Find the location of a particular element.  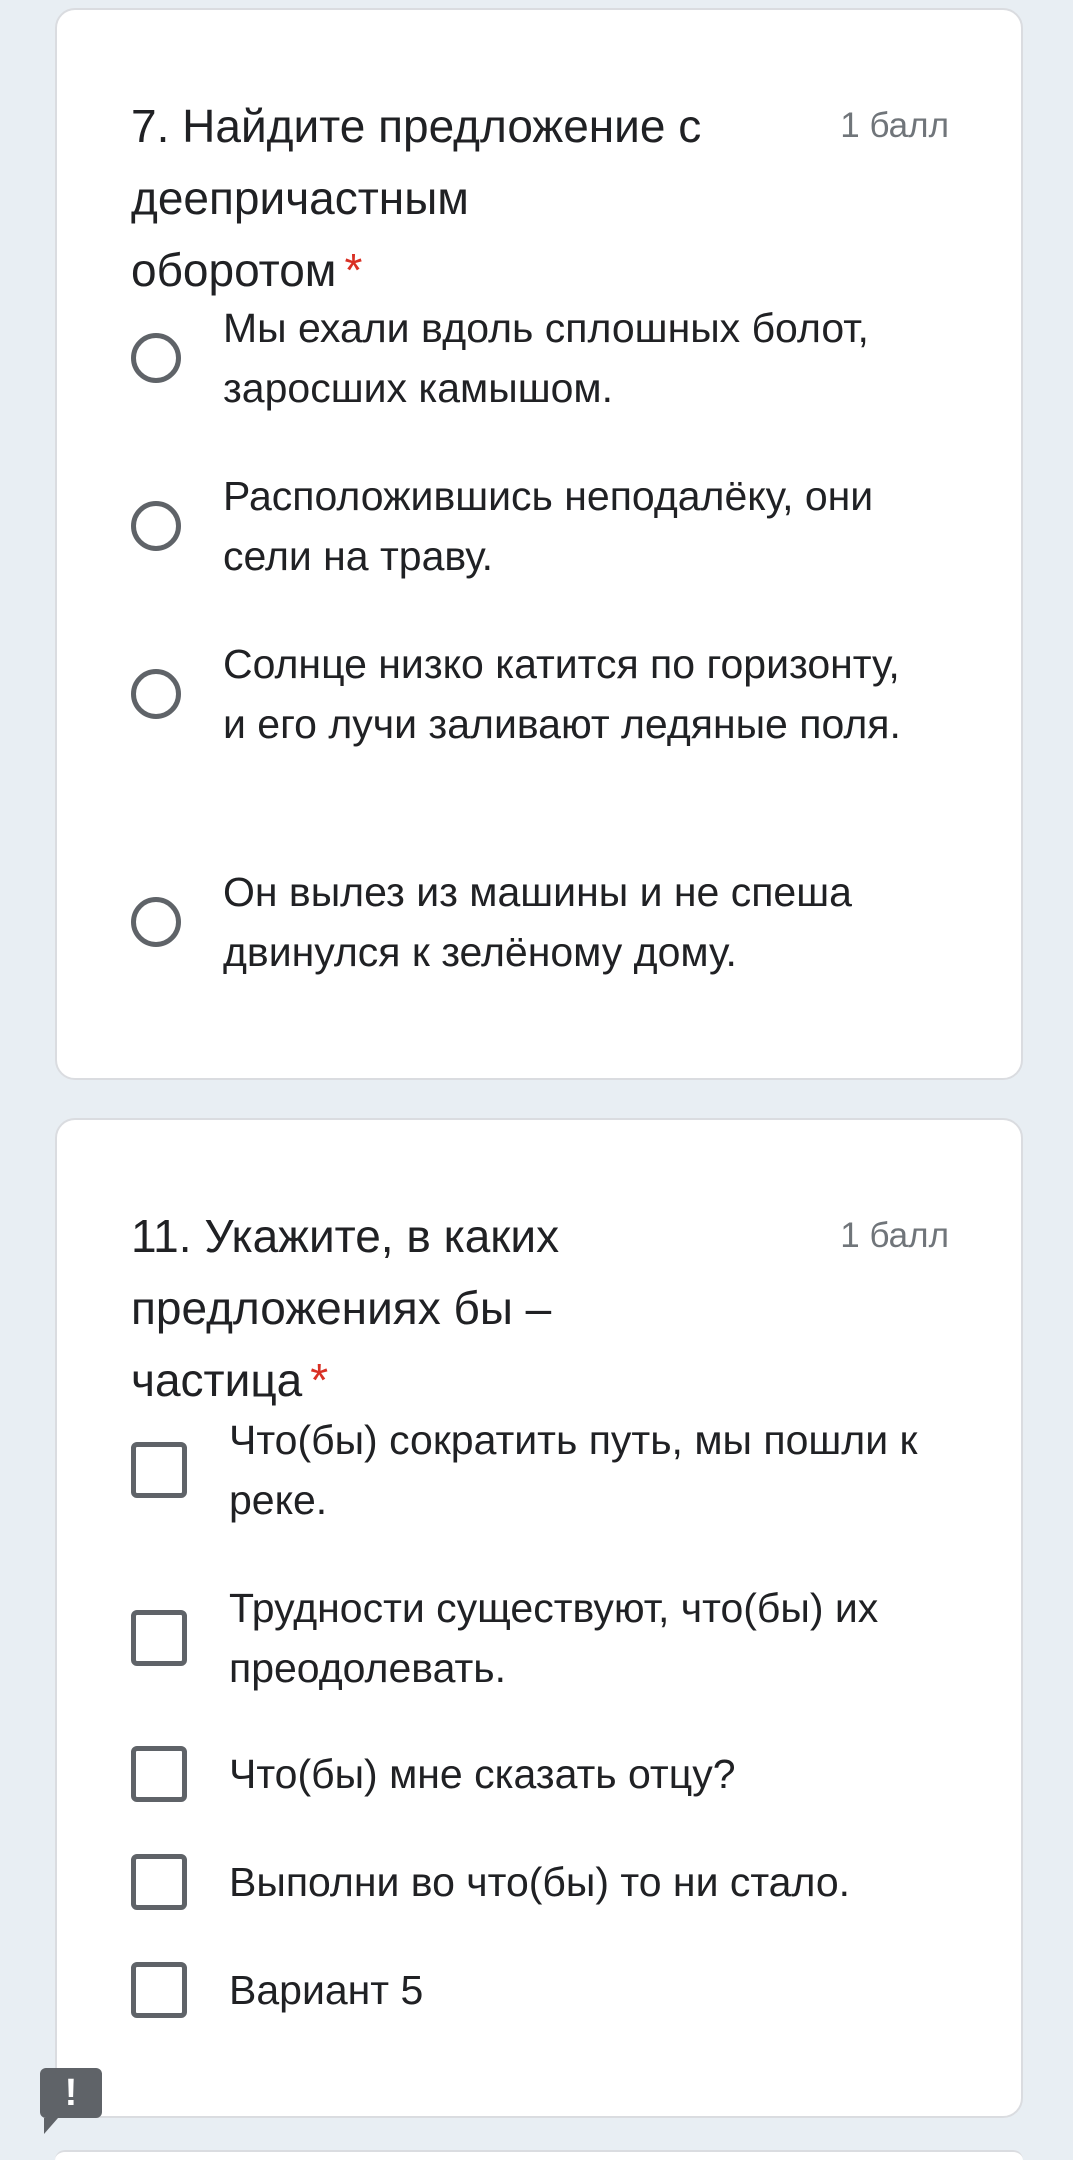

option-label: Что(бы) сократить путь, мы пошли к реке. is located at coordinates (573, 1470).